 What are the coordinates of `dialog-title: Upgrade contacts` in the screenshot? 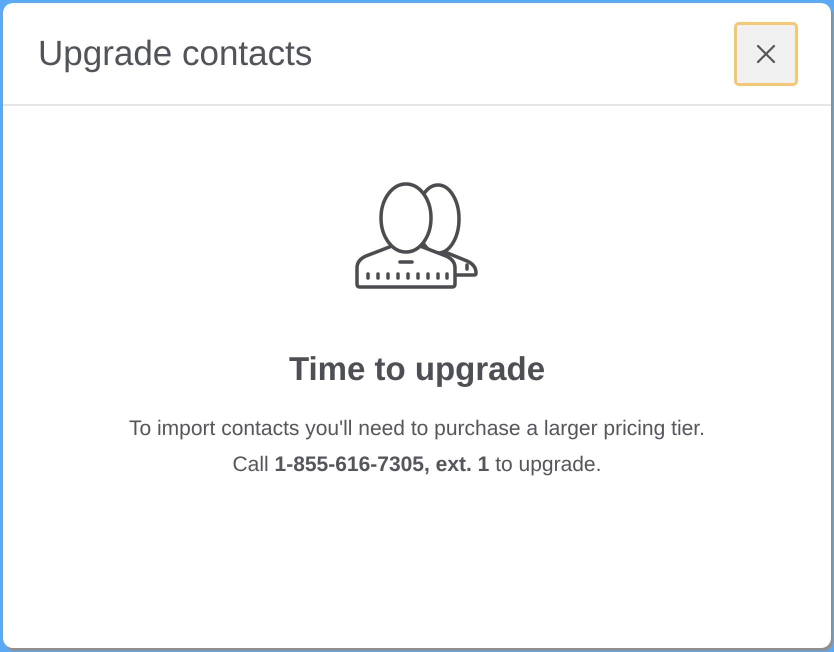 It's located at (175, 53).